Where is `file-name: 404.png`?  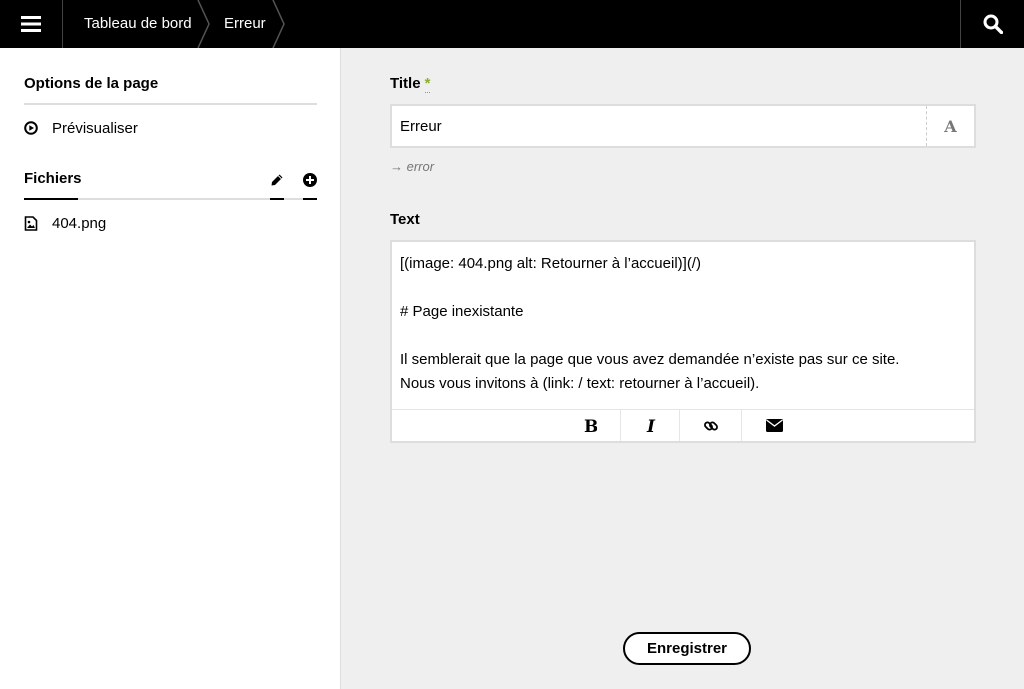
file-name: 404.png is located at coordinates (79, 223).